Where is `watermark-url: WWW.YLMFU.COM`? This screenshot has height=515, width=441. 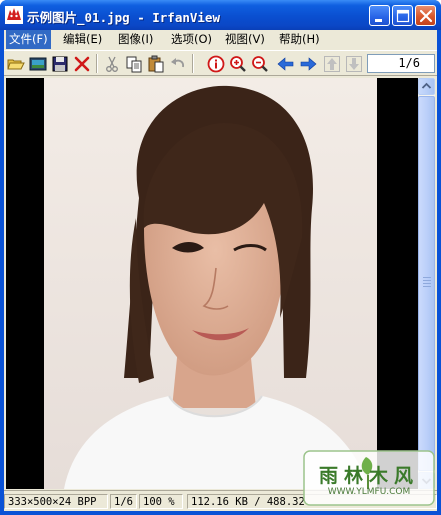
watermark-url: WWW.YLMFU.COM is located at coordinates (369, 492).